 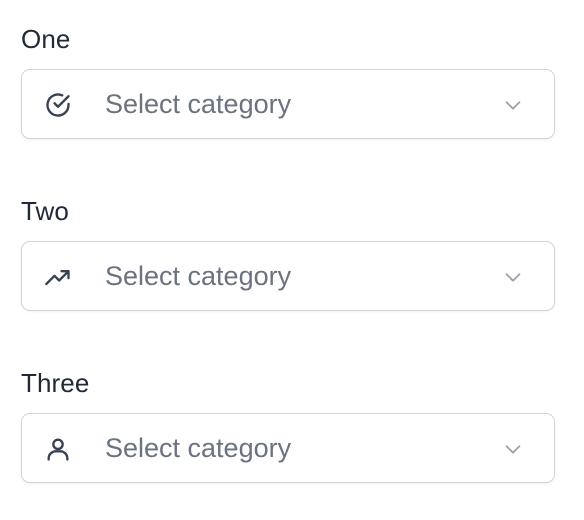 I want to click on field-label: One, so click(x=46, y=39).